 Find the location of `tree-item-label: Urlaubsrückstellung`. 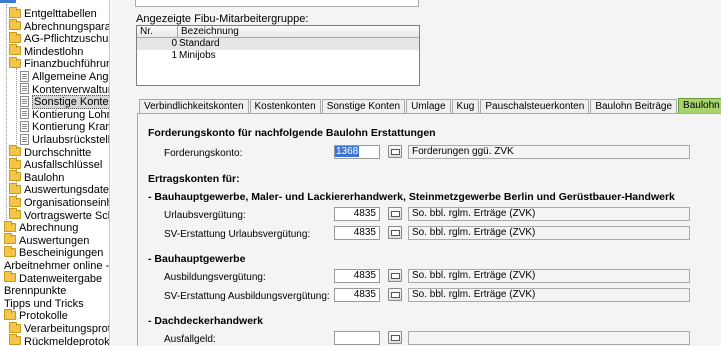

tree-item-label: Urlaubsrückstellung is located at coordinates (71, 140).